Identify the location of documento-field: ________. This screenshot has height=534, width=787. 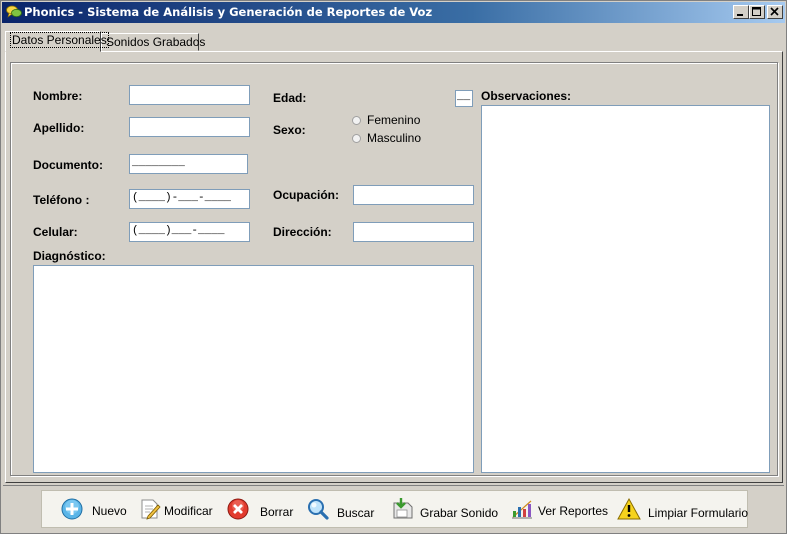
(188, 164).